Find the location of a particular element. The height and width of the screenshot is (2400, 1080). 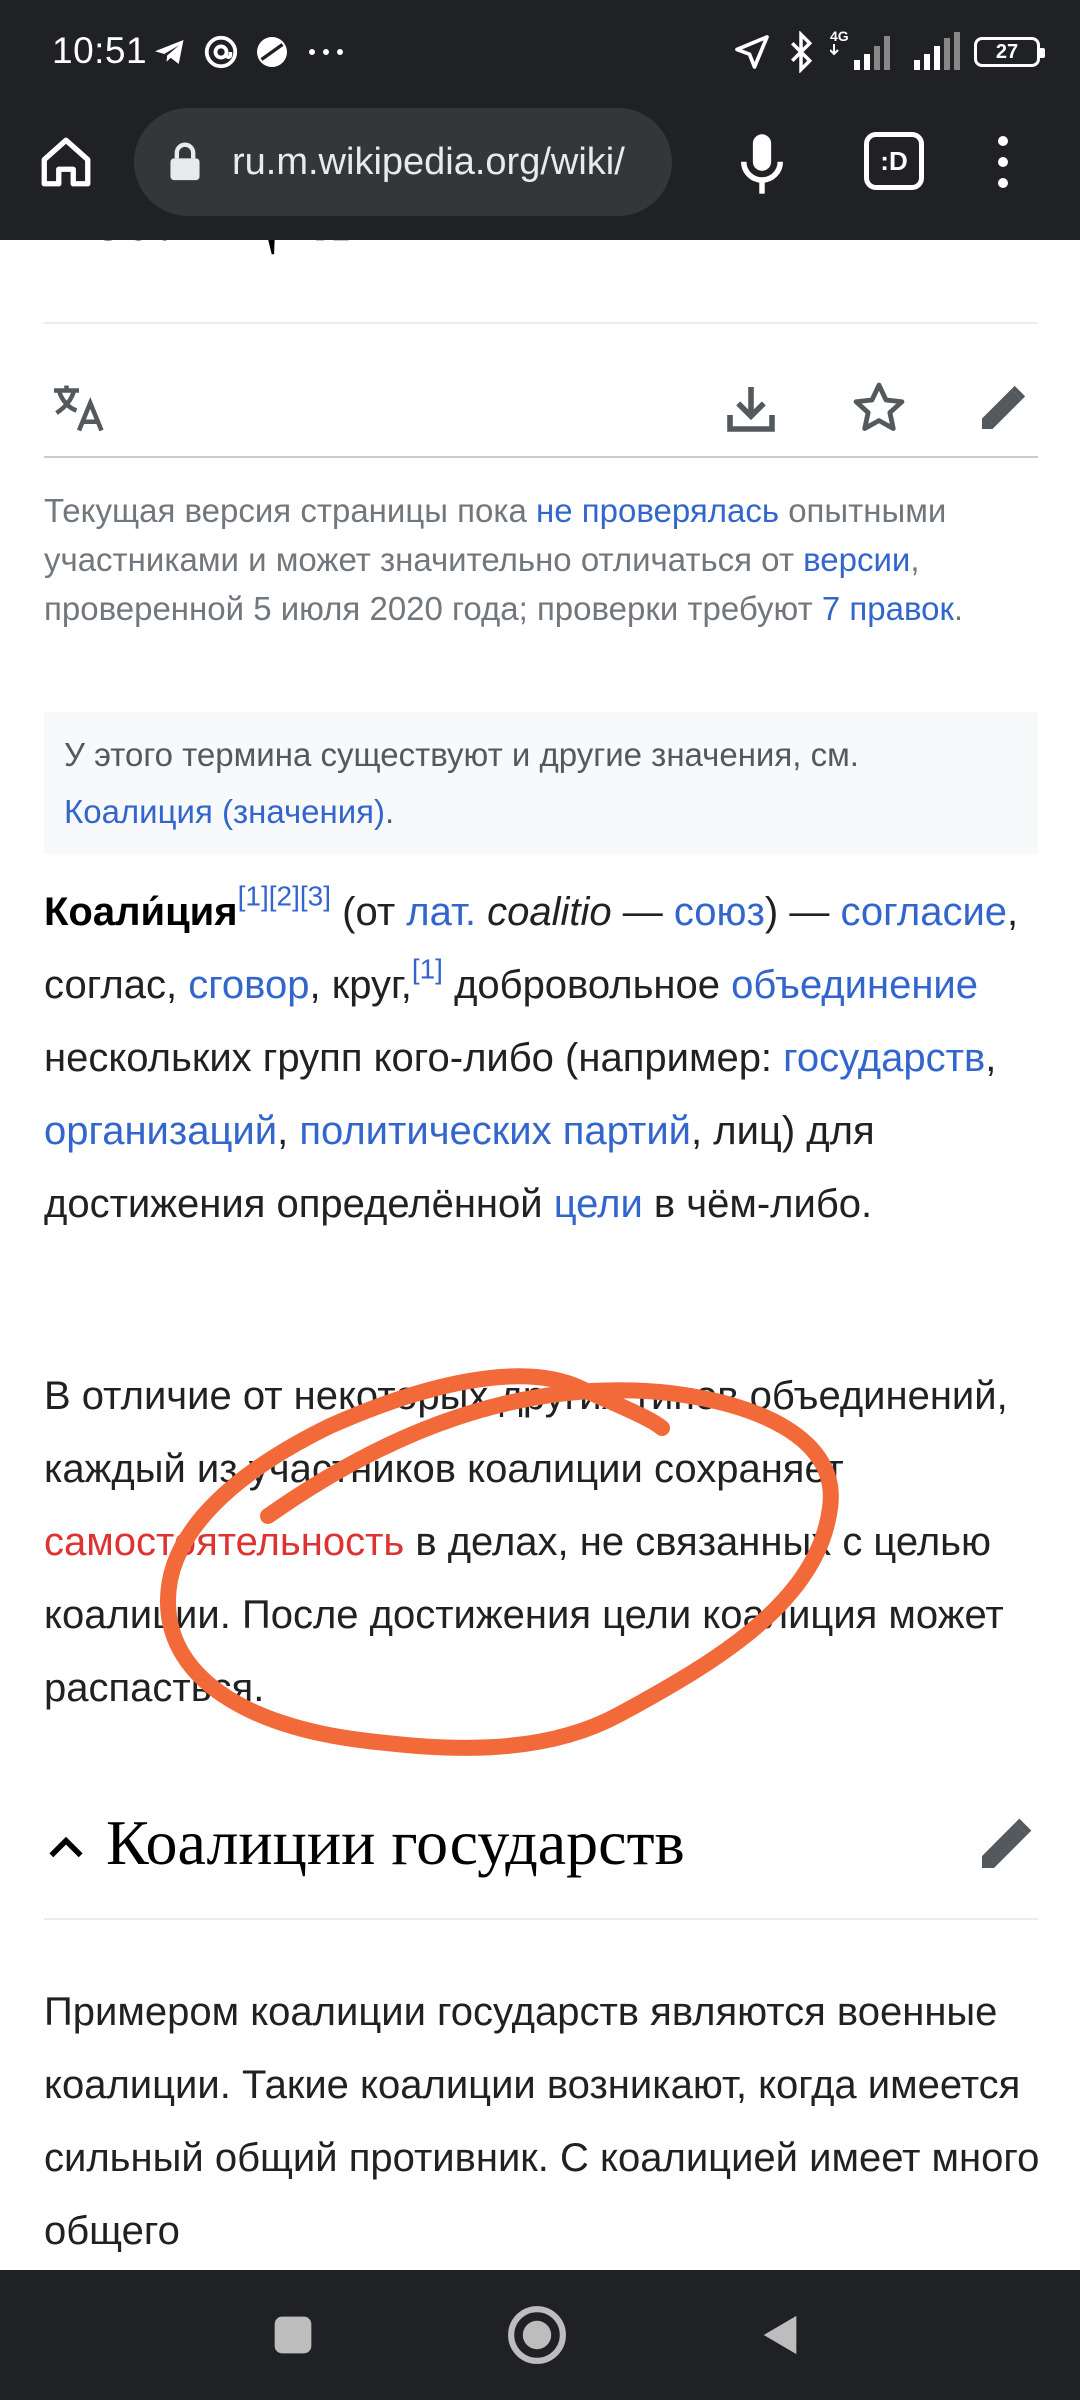

translate-icon is located at coordinates (79, 408).